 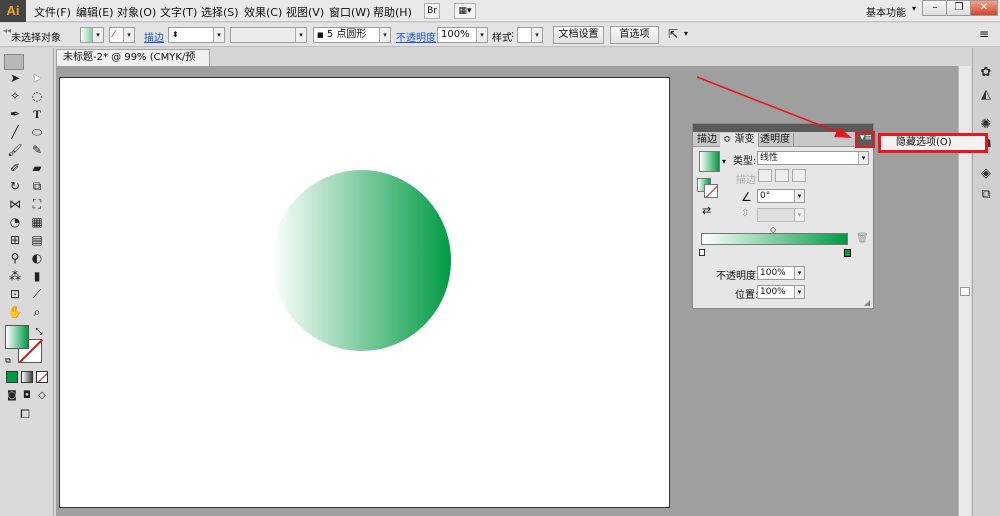 What do you see at coordinates (813, 158) in the screenshot?
I see `gradient-type-select: 线性 ▾` at bounding box center [813, 158].